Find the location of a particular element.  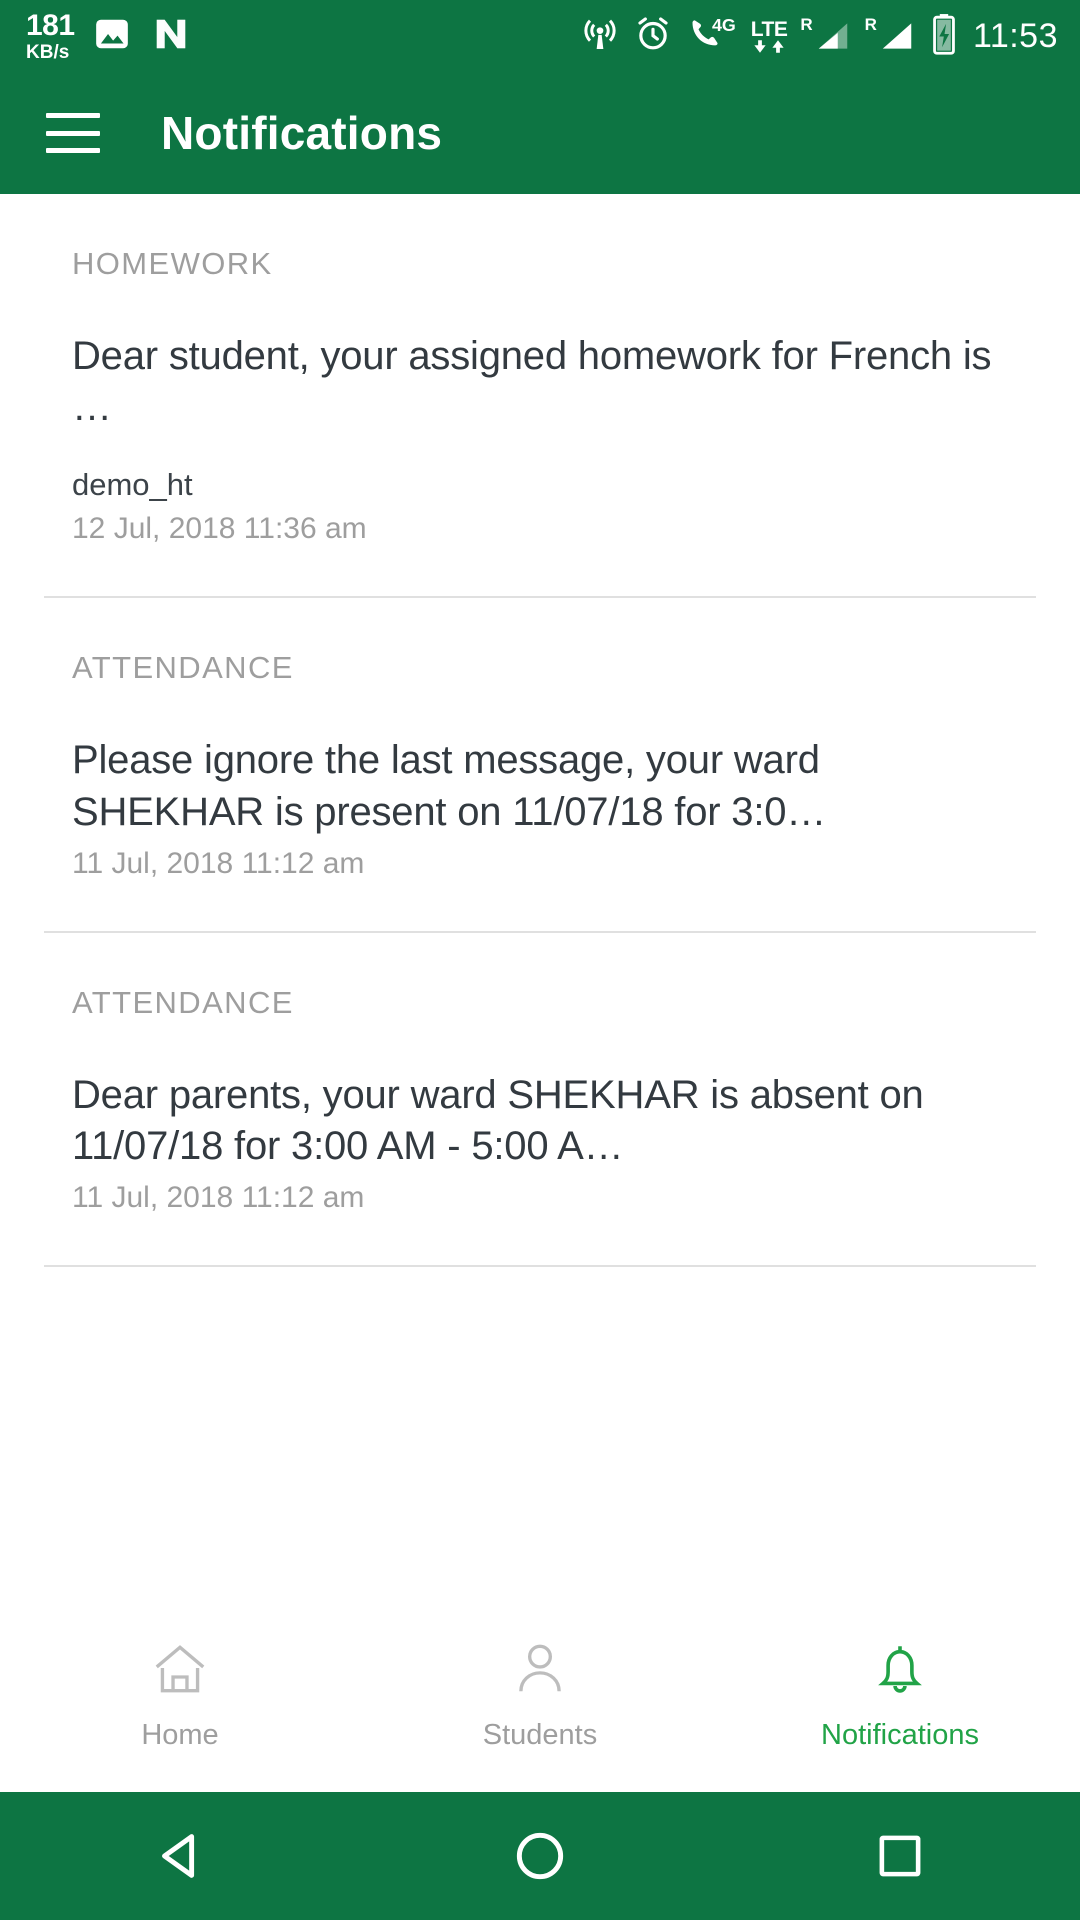

person-icon is located at coordinates (540, 1671).